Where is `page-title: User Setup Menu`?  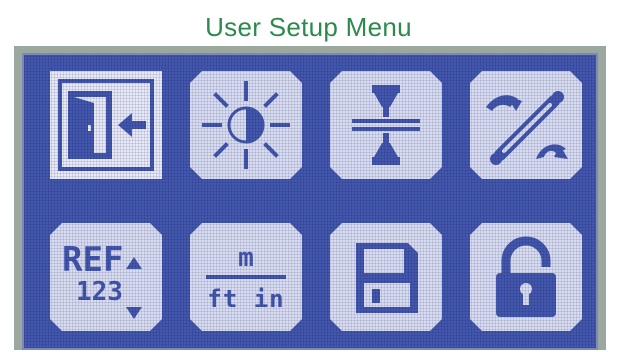 page-title: User Setup Menu is located at coordinates (308, 27).